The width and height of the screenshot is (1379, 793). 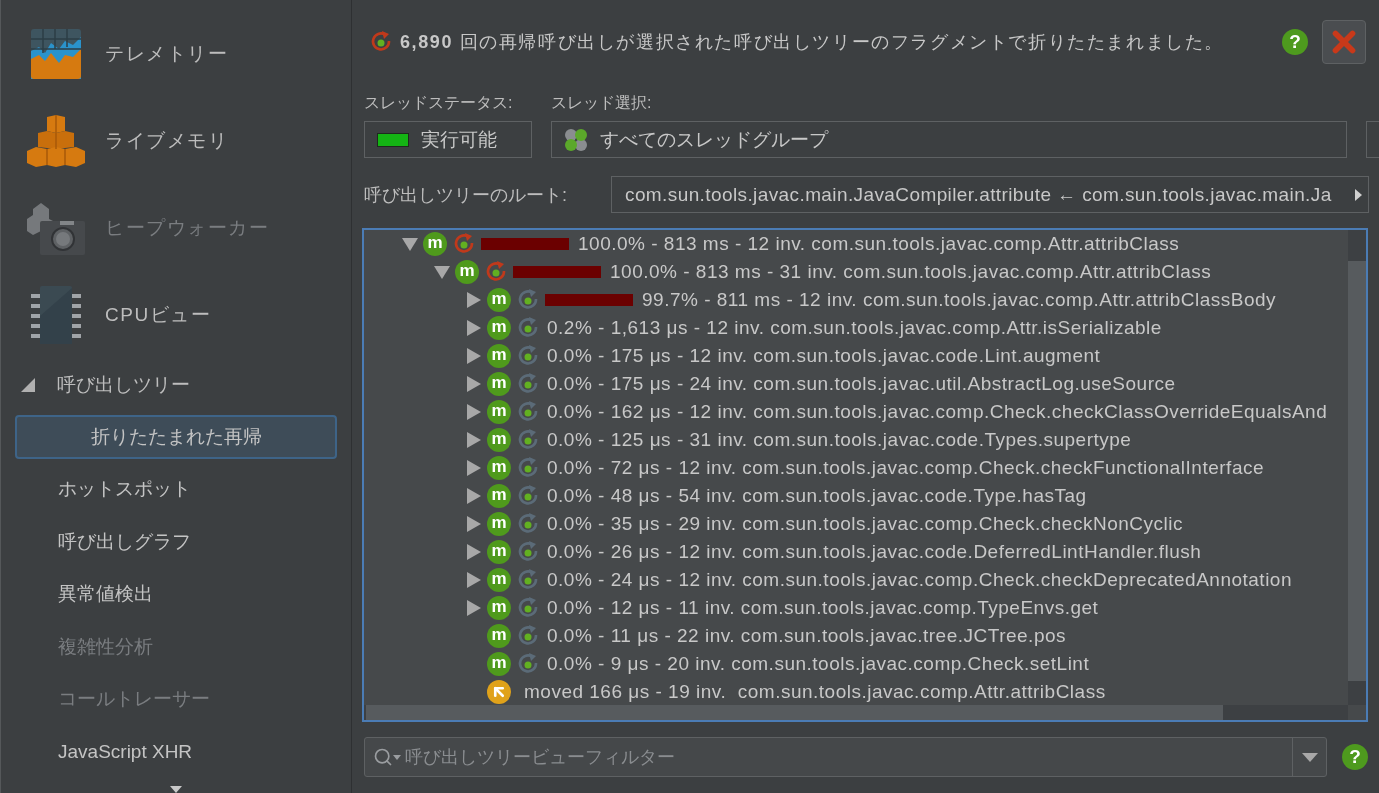 What do you see at coordinates (158, 315) in the screenshot?
I see `view-label: CPUビュー` at bounding box center [158, 315].